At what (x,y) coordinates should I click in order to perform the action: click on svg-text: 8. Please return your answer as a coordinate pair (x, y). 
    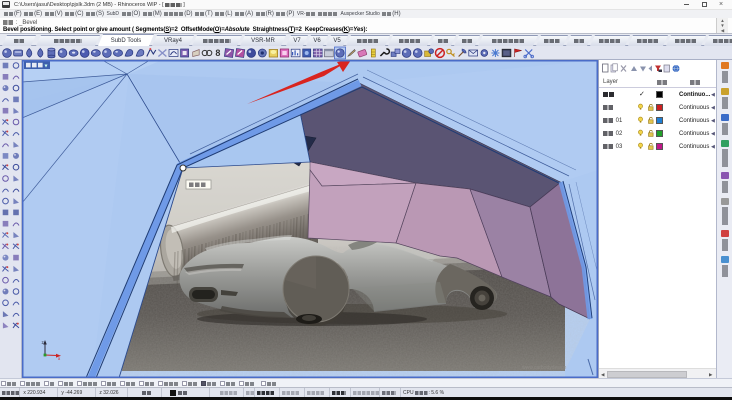
    Looking at the image, I should click on (217, 53).